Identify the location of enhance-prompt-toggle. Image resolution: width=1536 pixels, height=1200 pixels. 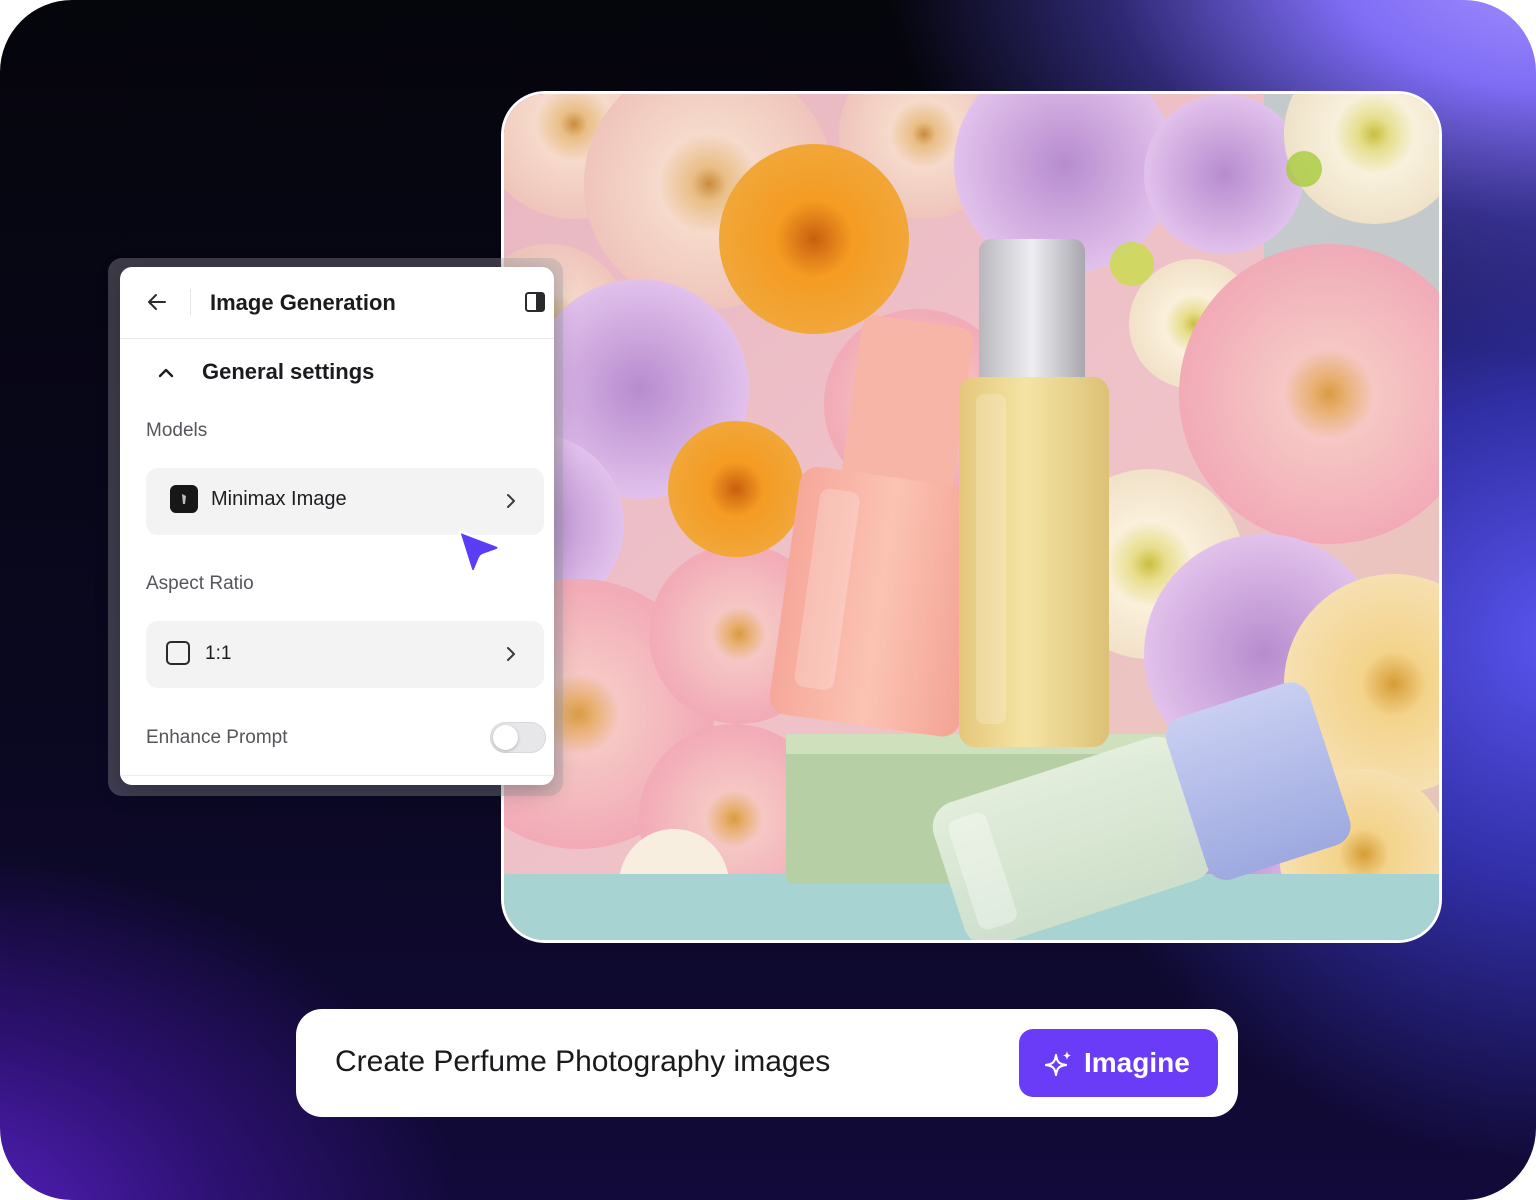
(518, 737).